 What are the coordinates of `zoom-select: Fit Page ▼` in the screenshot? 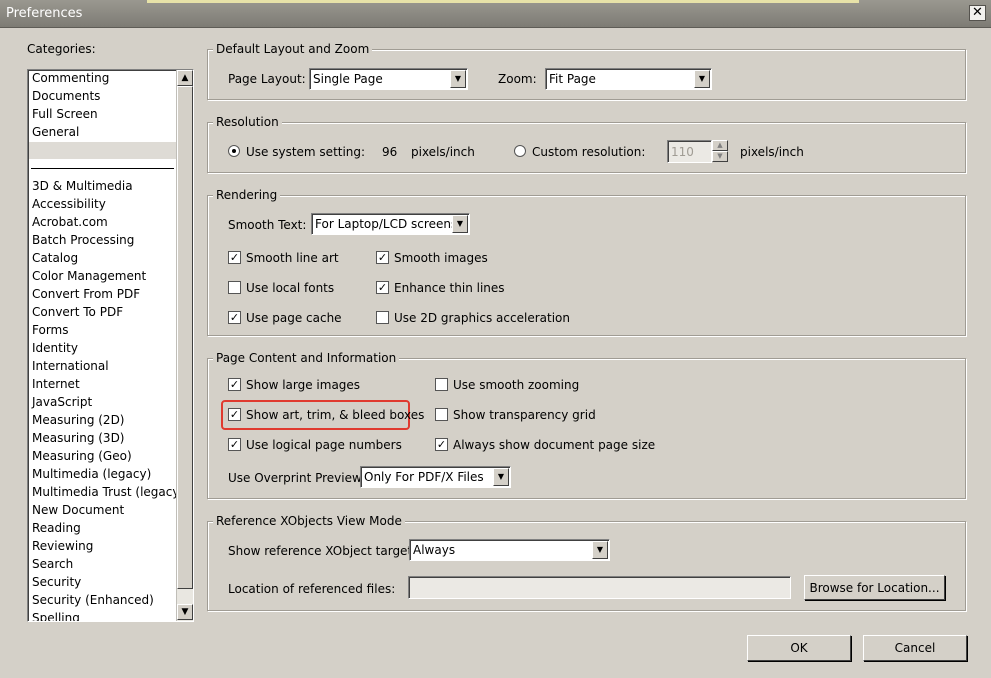 It's located at (628, 79).